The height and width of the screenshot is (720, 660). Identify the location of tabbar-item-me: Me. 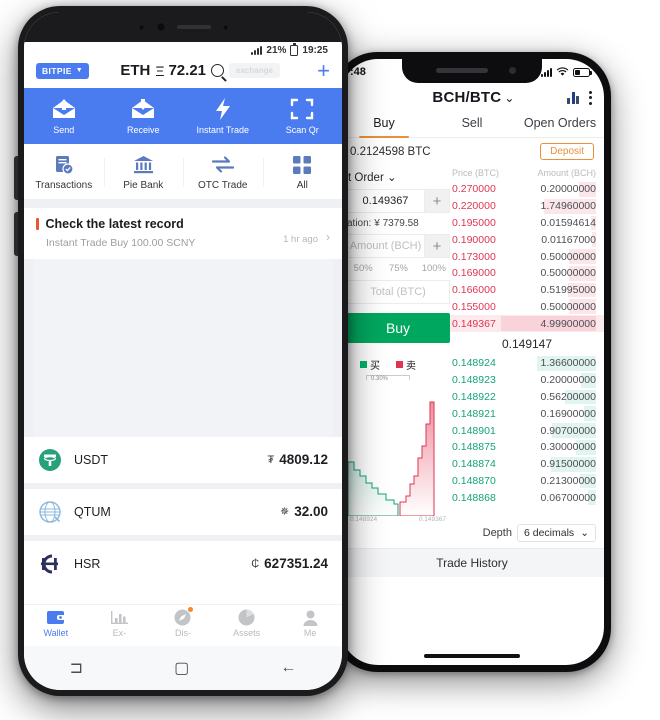
(310, 625).